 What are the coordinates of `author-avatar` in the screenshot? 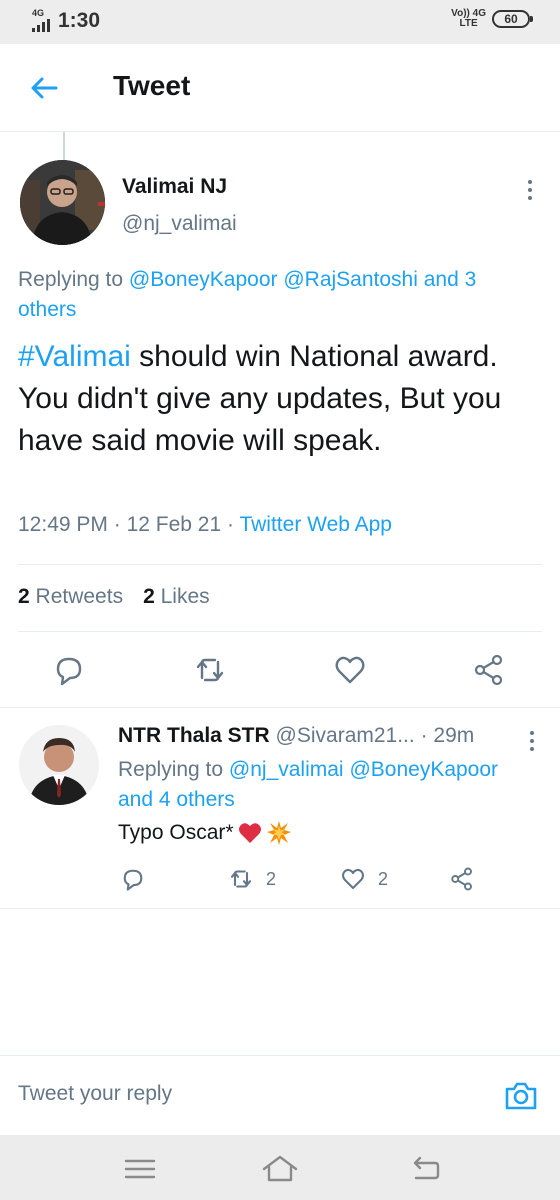 It's located at (62, 202).